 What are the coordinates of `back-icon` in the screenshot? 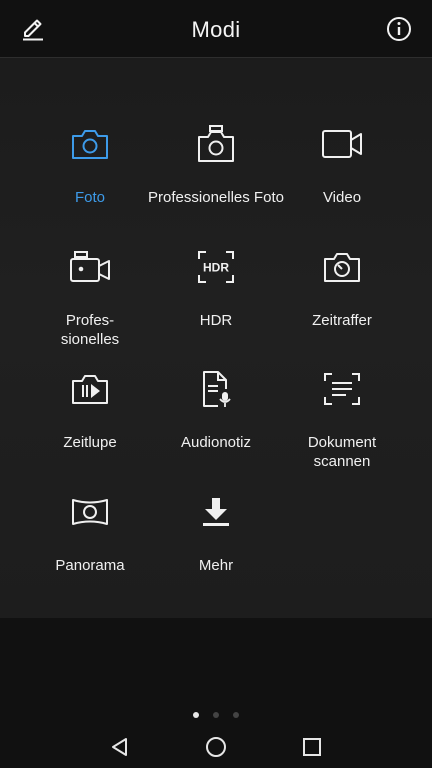 It's located at (119, 747).